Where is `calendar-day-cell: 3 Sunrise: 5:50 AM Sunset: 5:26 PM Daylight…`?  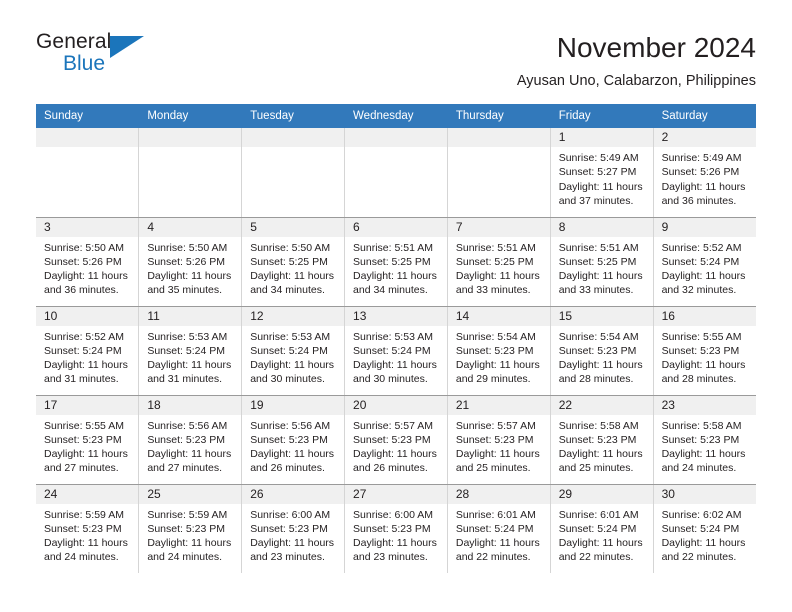 calendar-day-cell: 3 Sunrise: 5:50 AM Sunset: 5:26 PM Daylight… is located at coordinates (88, 262).